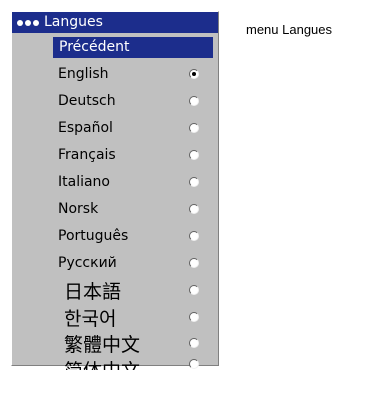 The height and width of the screenshot is (393, 370). What do you see at coordinates (133, 101) in the screenshot?
I see `language-item-deutsch: Deutsch` at bounding box center [133, 101].